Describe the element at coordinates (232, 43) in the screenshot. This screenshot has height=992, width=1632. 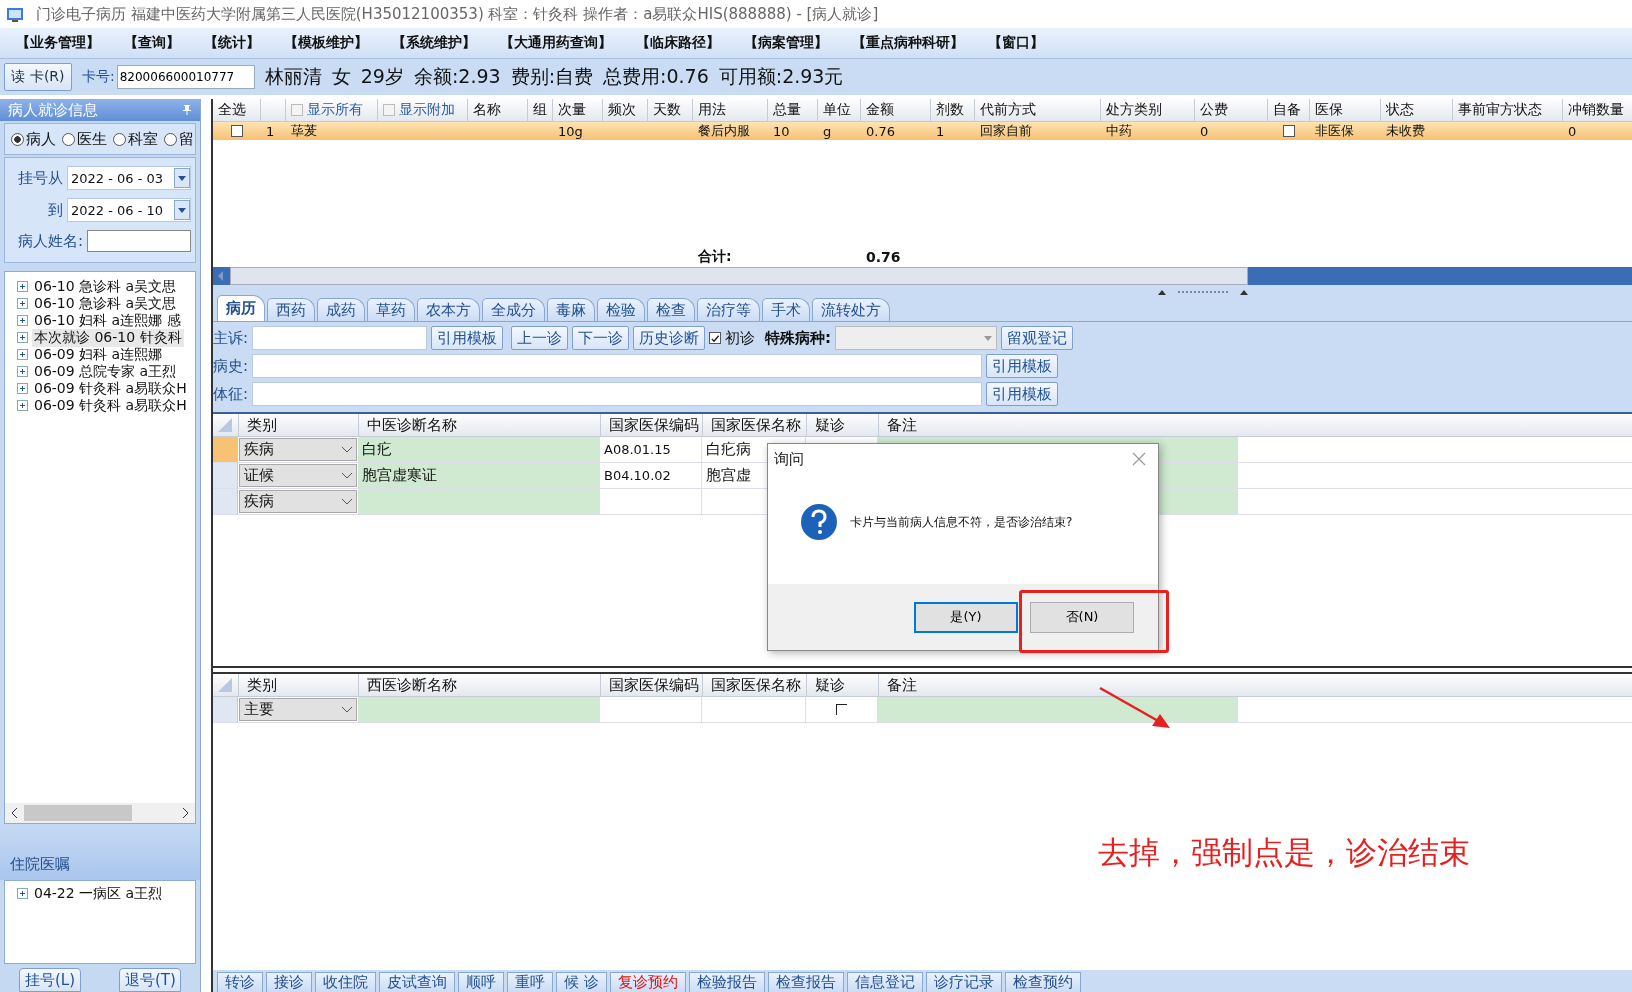
I see `menu-item: 【统计】` at that location.